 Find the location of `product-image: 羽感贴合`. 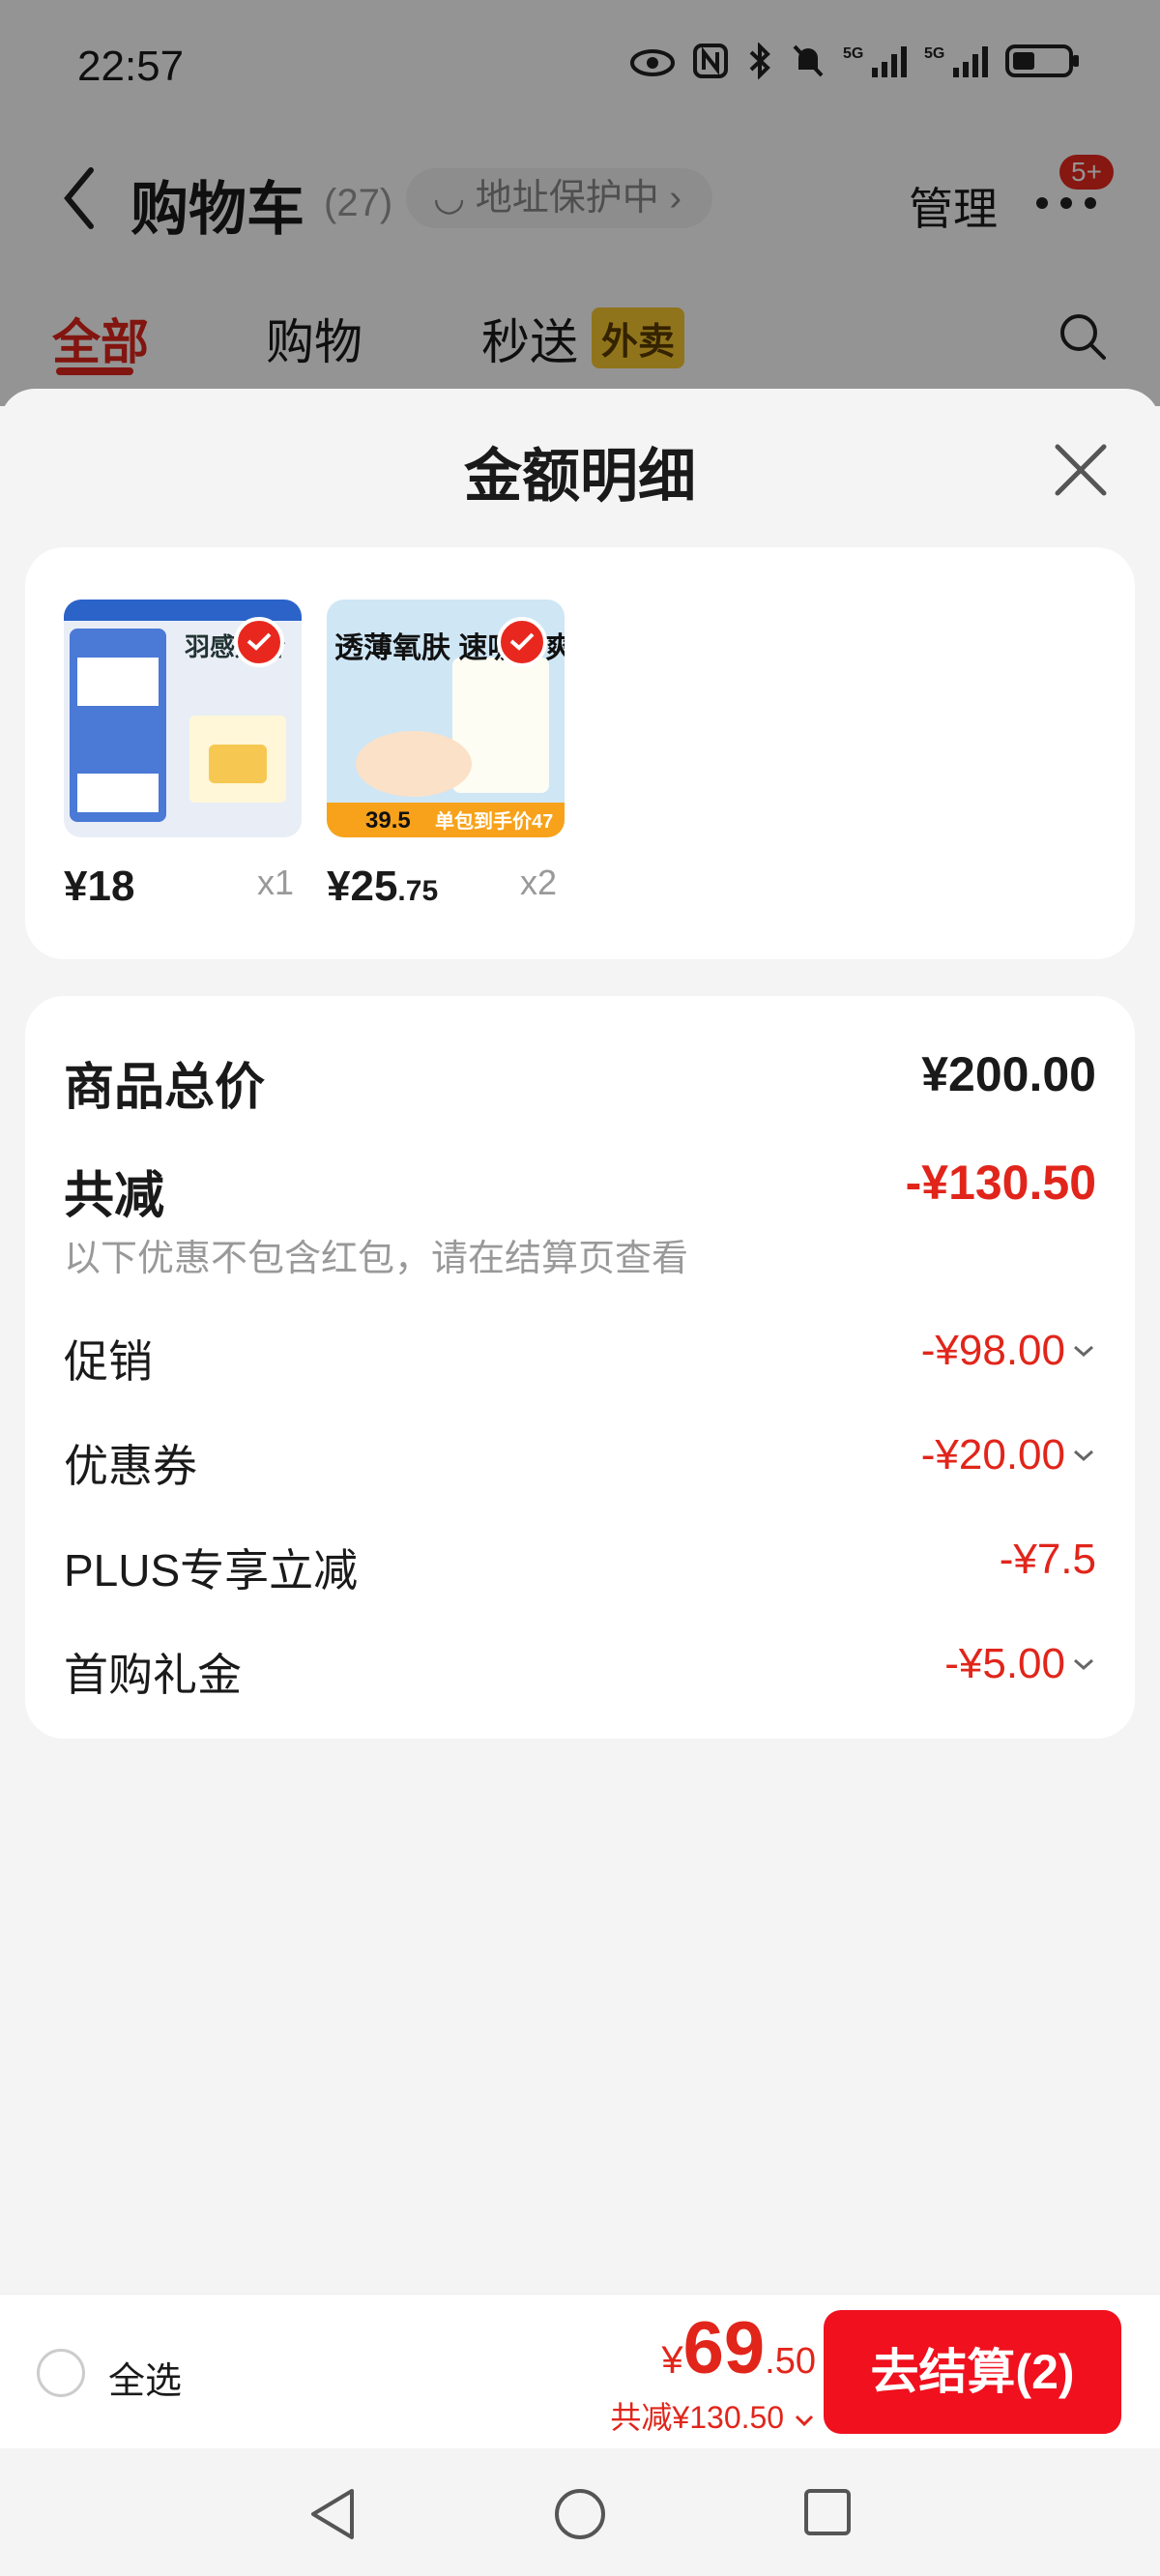

product-image: 羽感贴合 is located at coordinates (183, 718).